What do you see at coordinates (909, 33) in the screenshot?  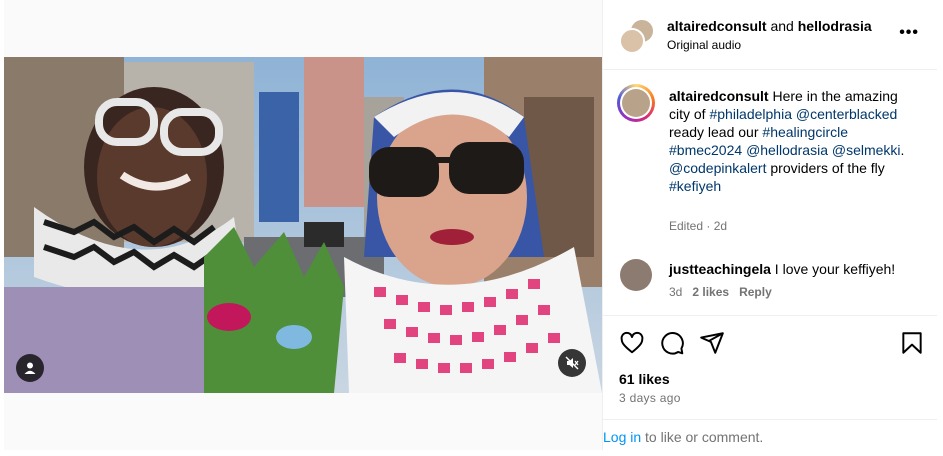 I see `more-horizontal-icon: •••` at bounding box center [909, 33].